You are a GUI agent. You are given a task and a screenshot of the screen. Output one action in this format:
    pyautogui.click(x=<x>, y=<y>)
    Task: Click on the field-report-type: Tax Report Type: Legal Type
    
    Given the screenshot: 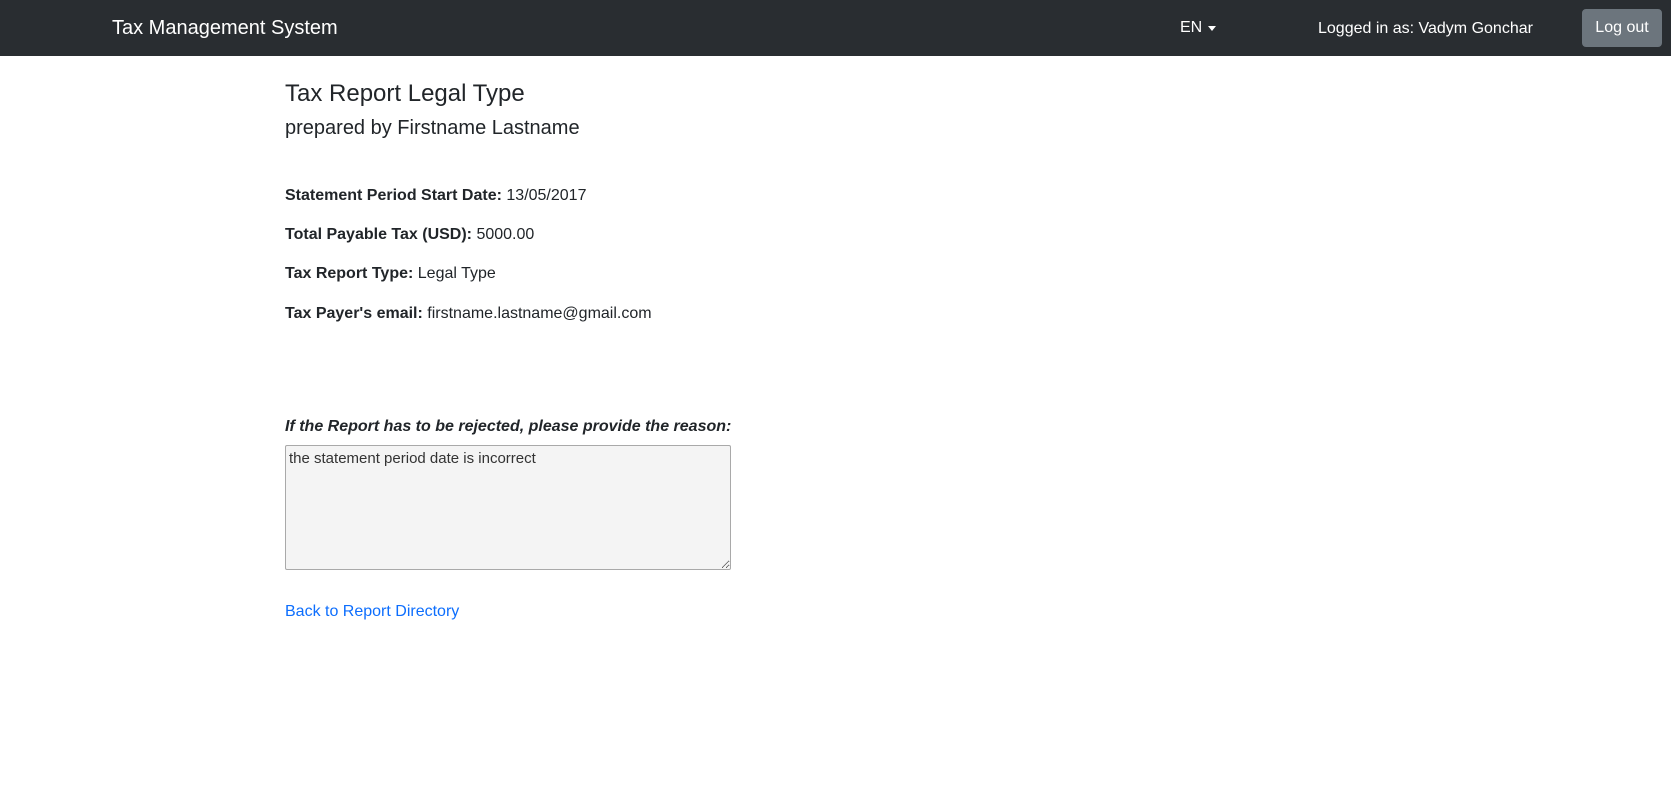 What is the action you would take?
    pyautogui.click(x=390, y=274)
    